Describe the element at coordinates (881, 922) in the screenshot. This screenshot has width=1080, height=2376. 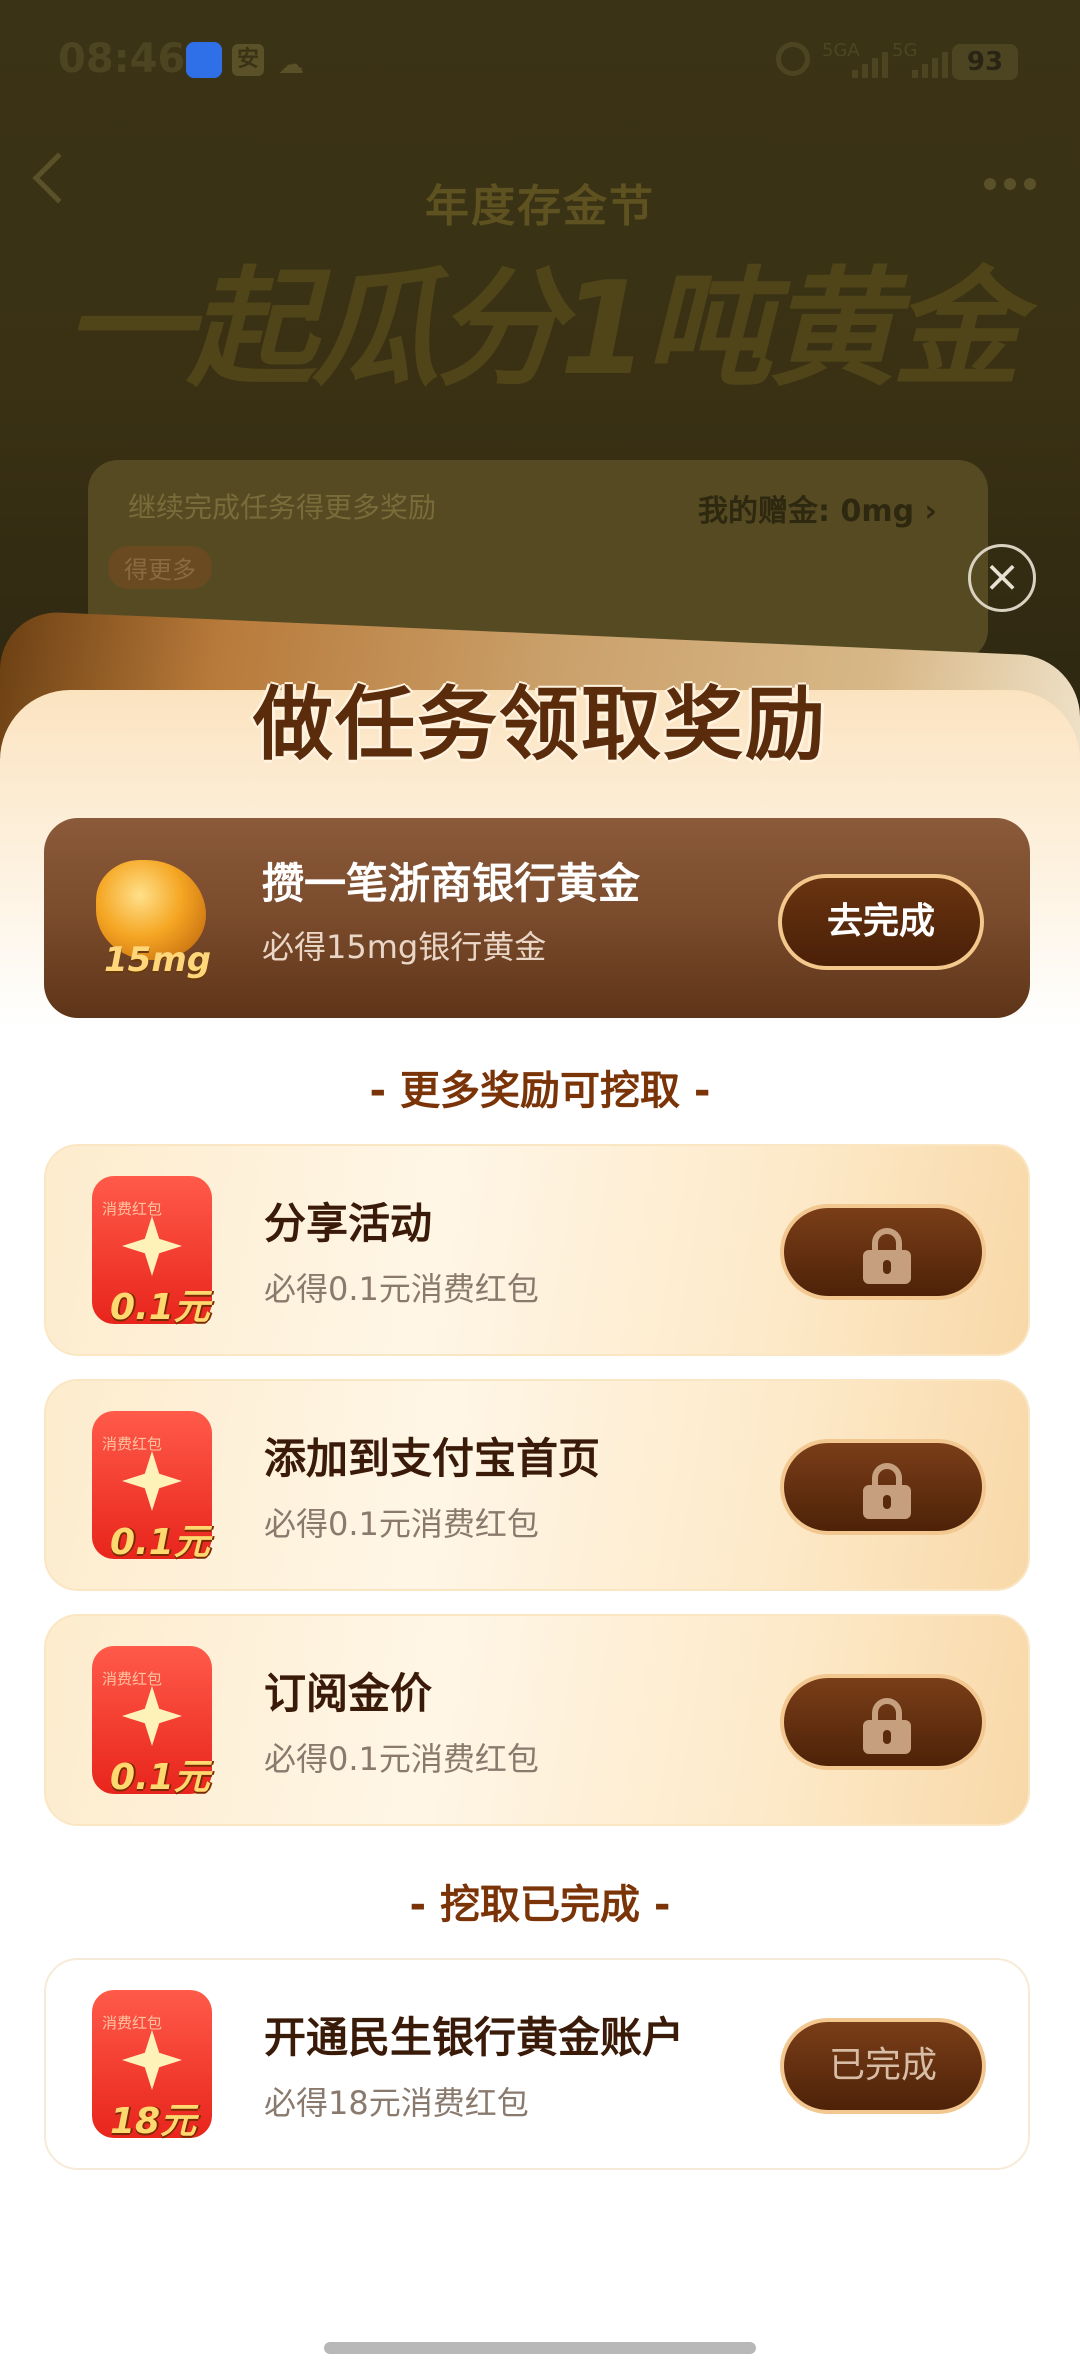
I see `go-complete-button: 去完成` at that location.